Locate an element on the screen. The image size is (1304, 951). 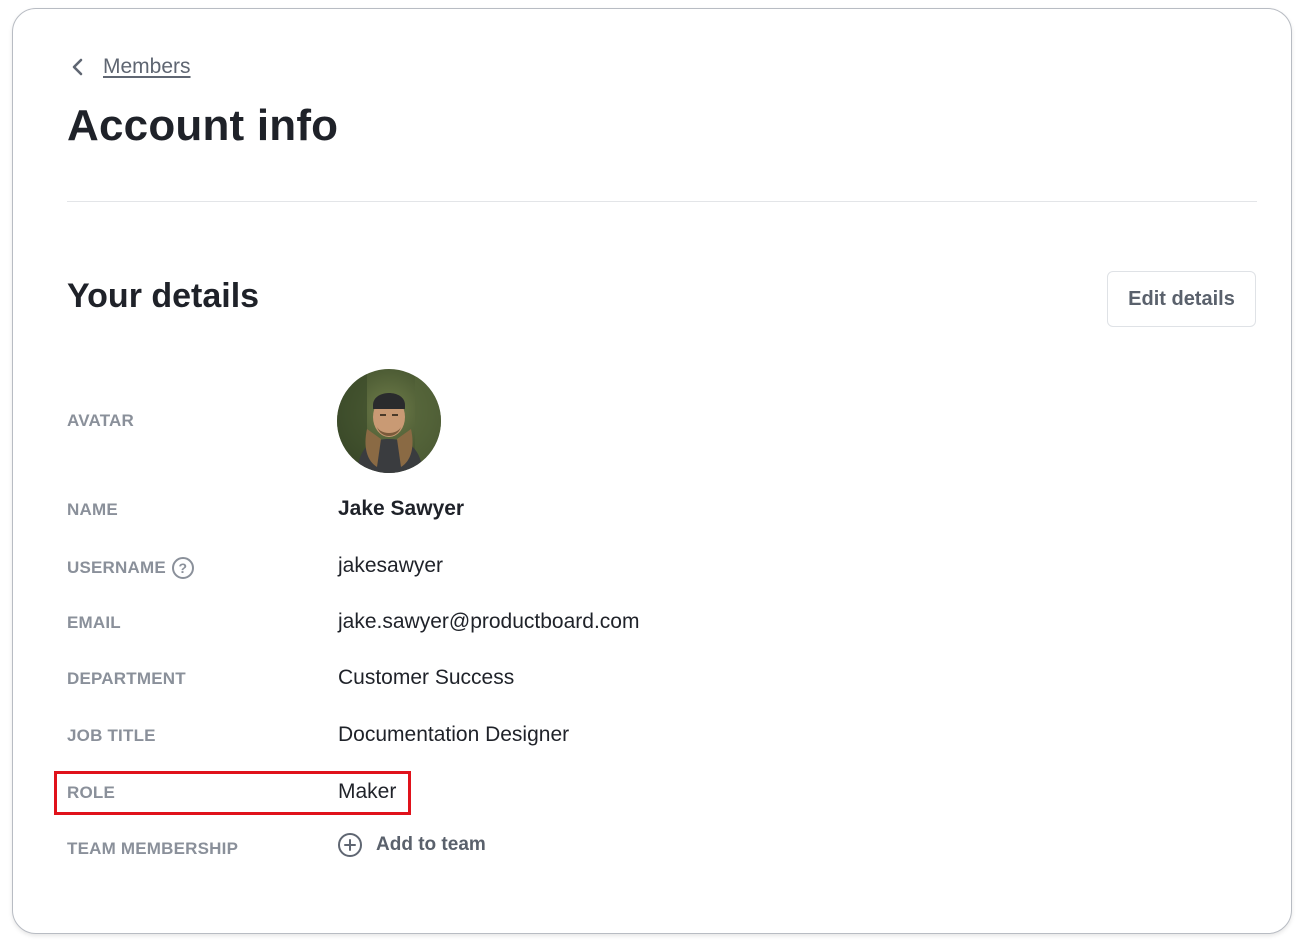
chevron-left-icon is located at coordinates (81, 67).